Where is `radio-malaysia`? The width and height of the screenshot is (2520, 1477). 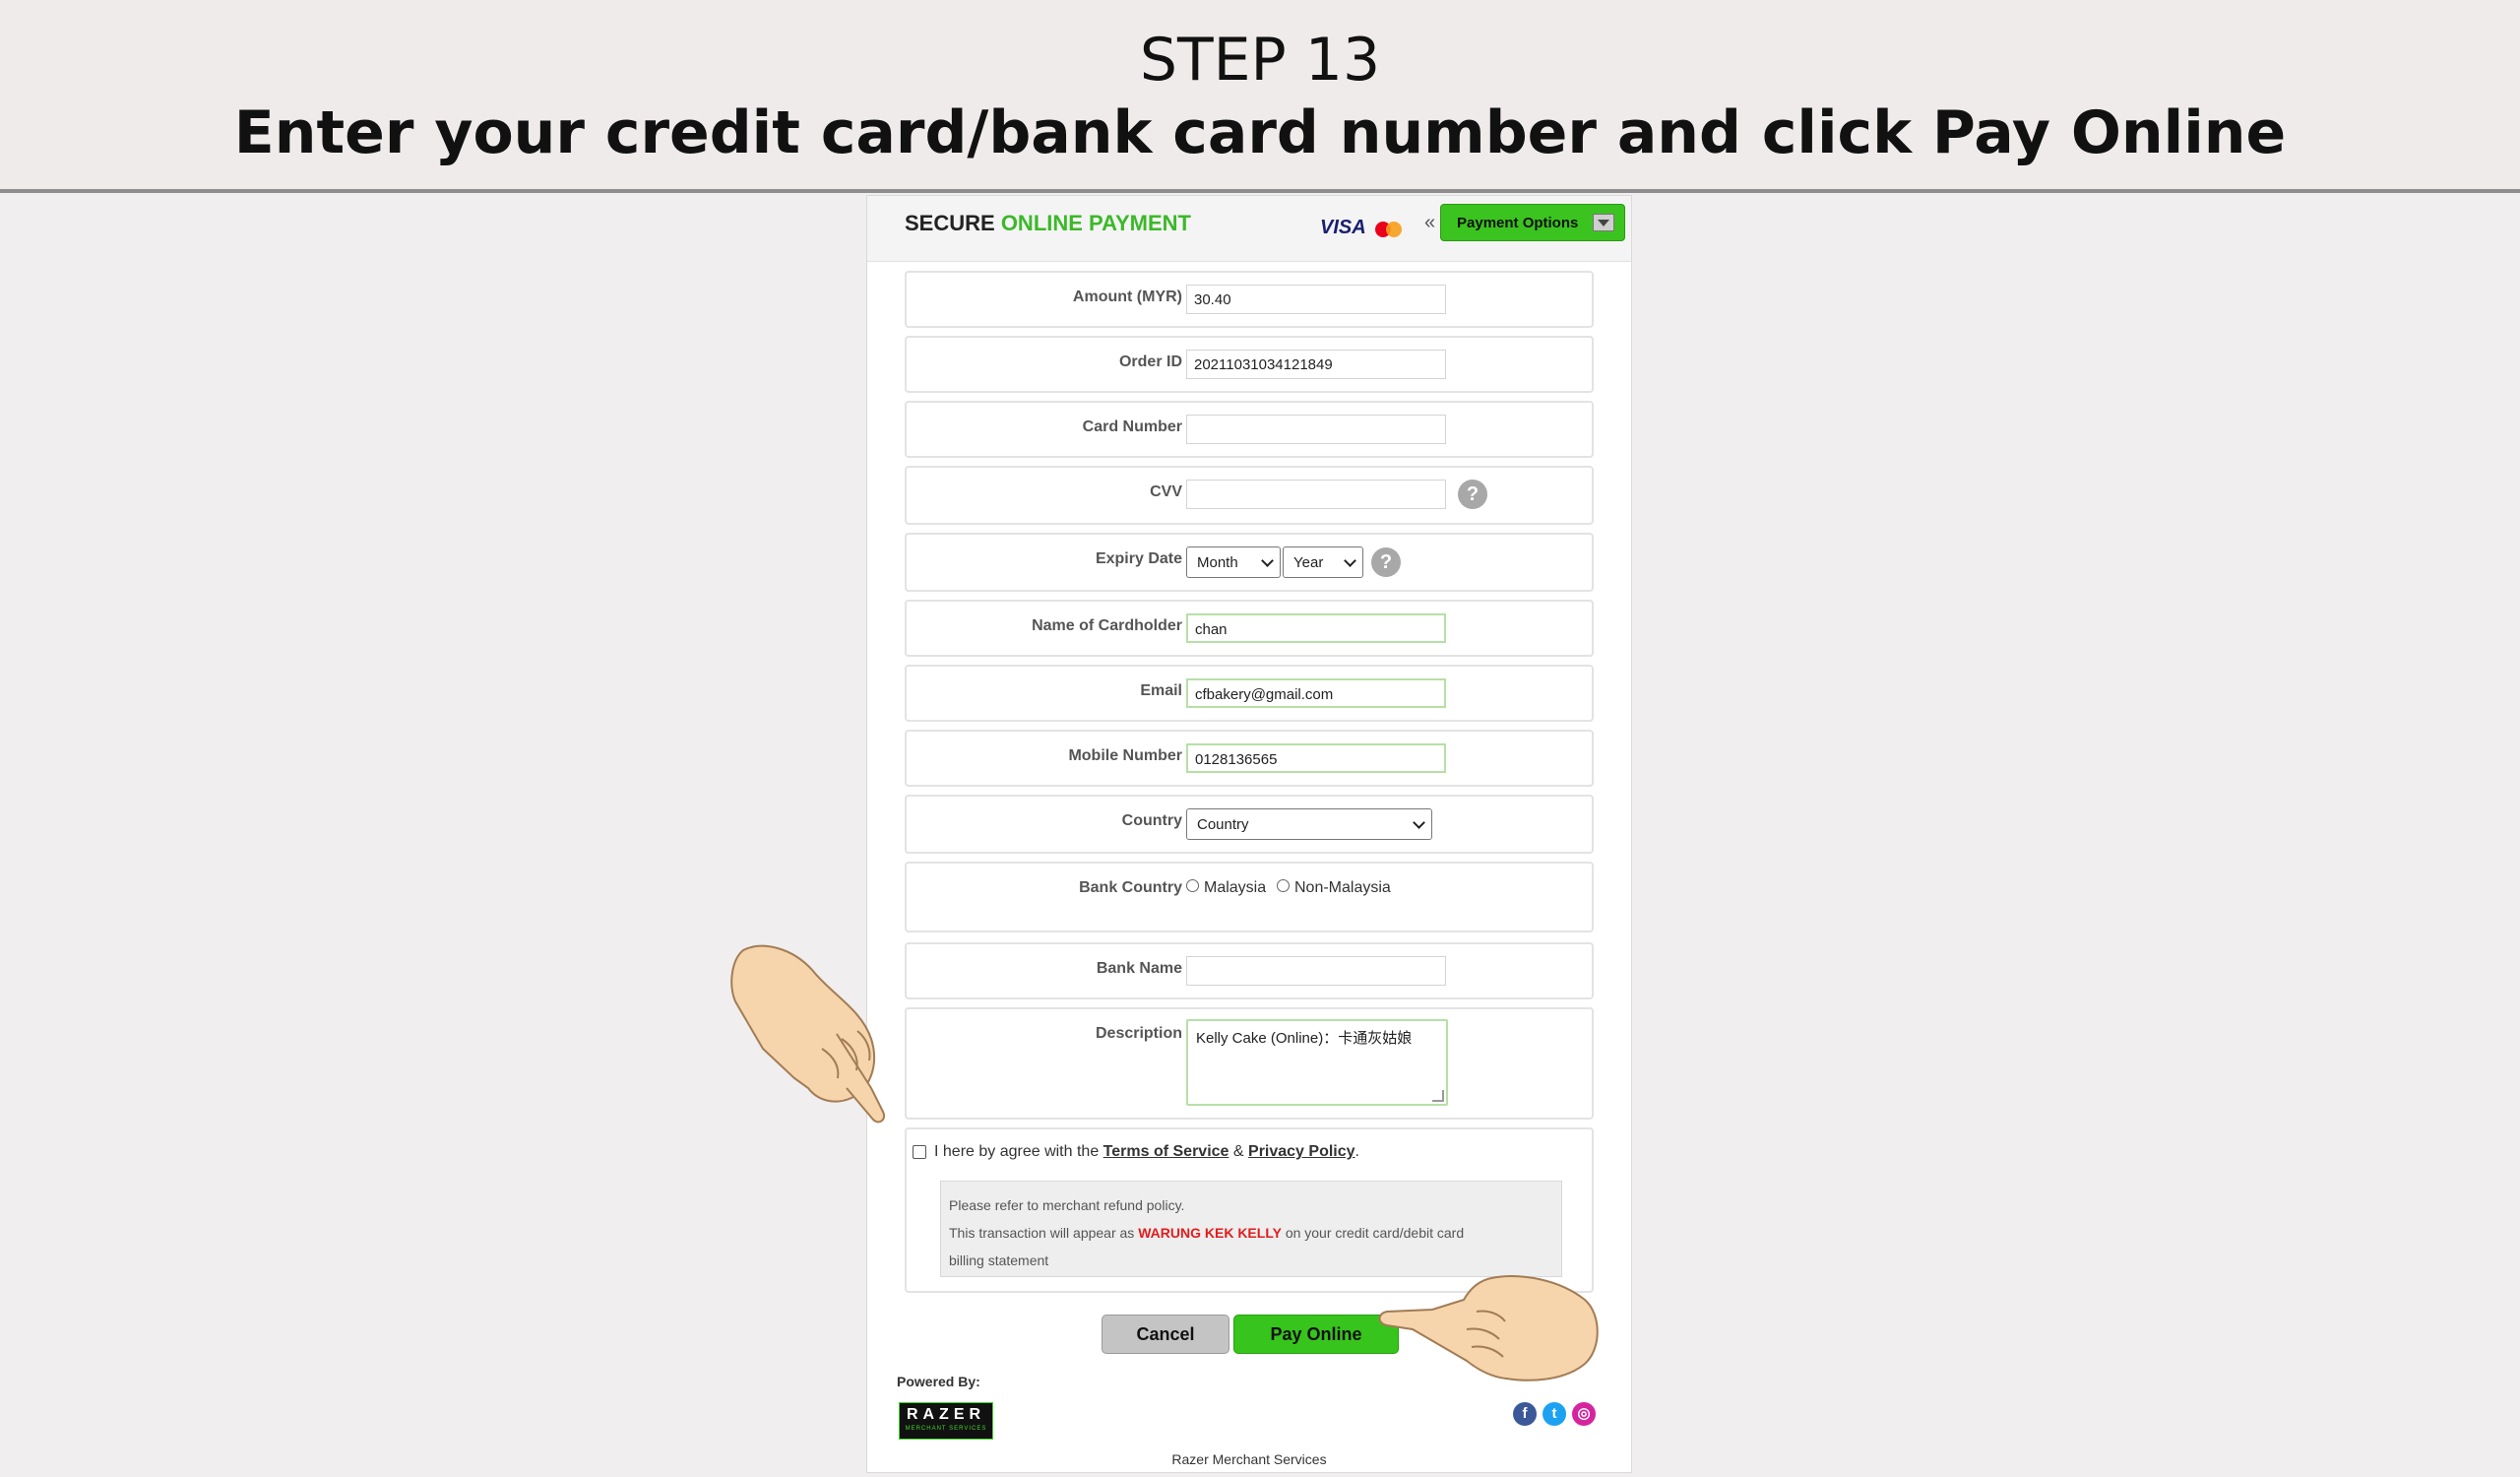
radio-malaysia is located at coordinates (1192, 886).